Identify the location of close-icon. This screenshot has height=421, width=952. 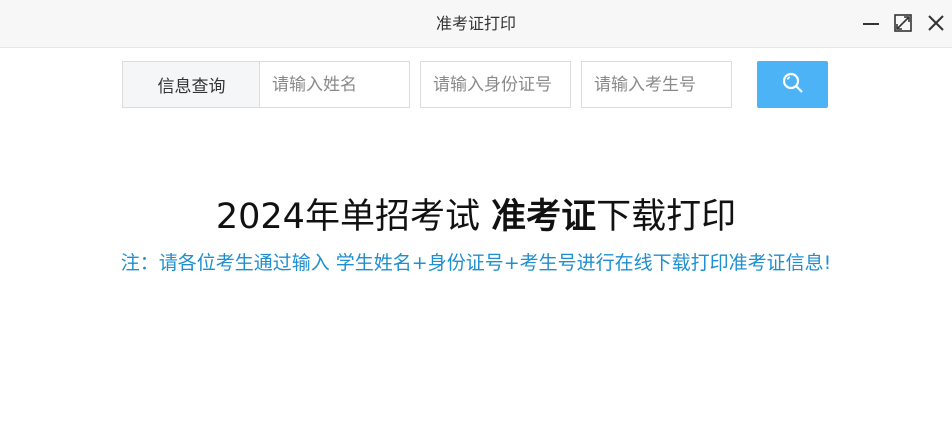
(936, 23).